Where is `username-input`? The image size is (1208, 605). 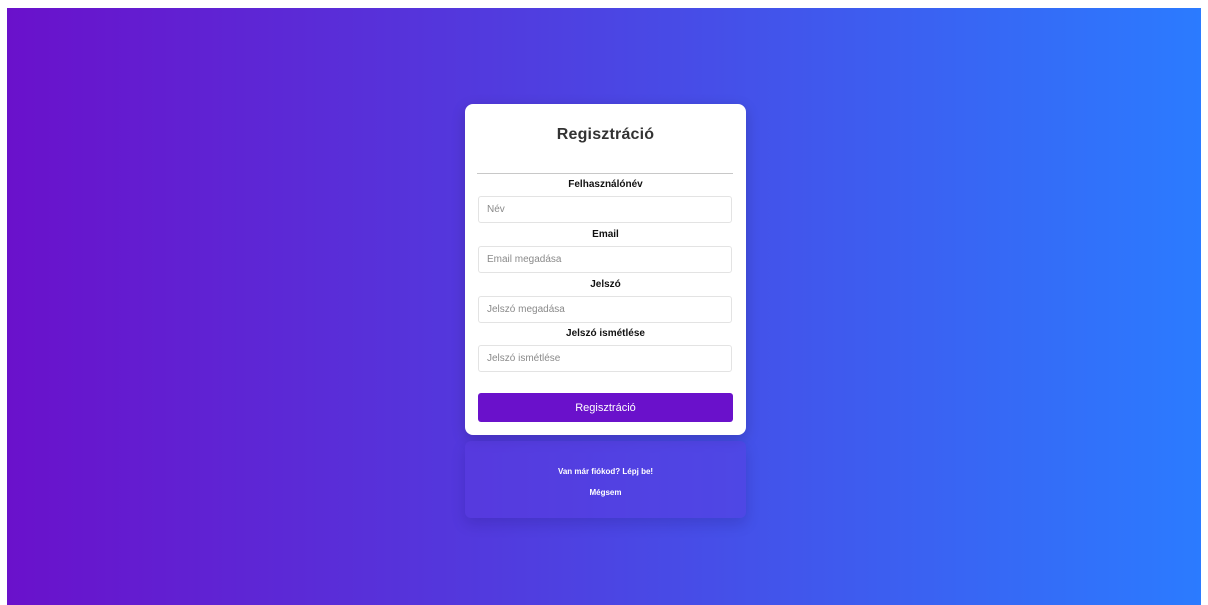
username-input is located at coordinates (605, 209).